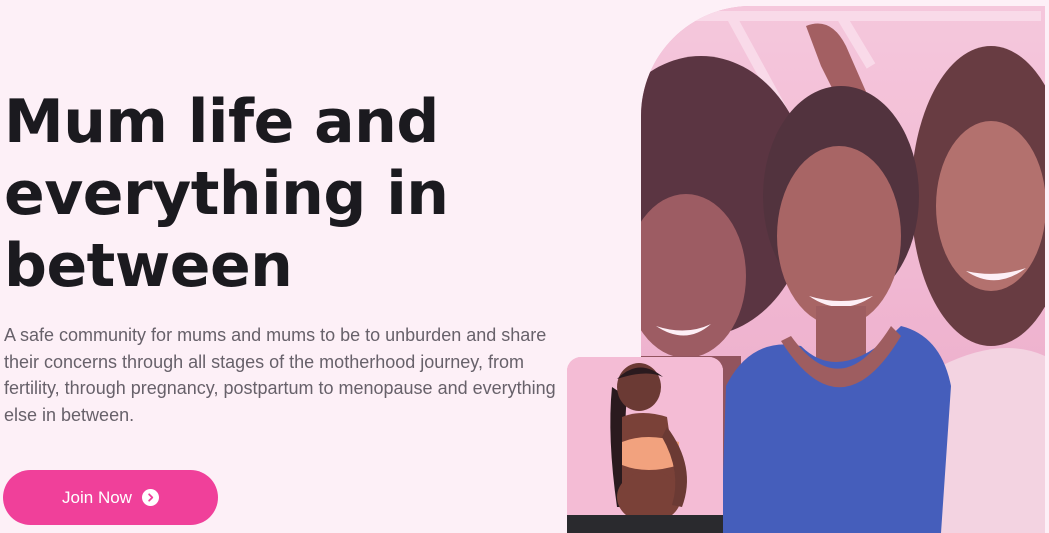 The image size is (1049, 533). Describe the element at coordinates (97, 497) in the screenshot. I see `join-now-label: Join Now` at that location.